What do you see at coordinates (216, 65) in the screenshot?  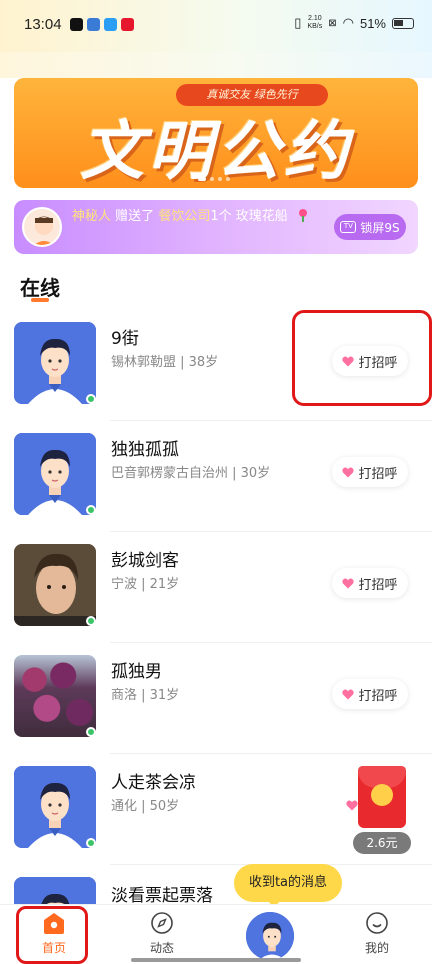 I see `header-background` at bounding box center [216, 65].